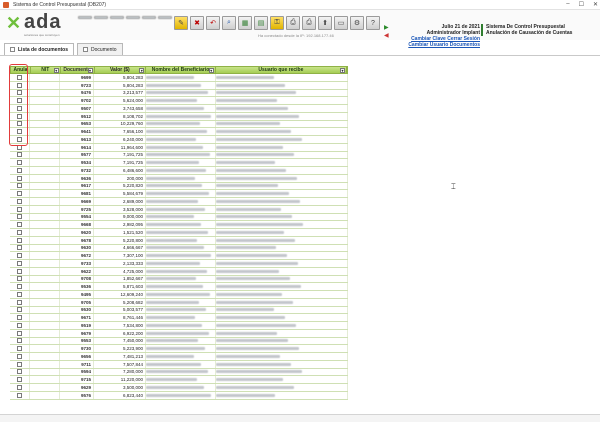 The height and width of the screenshot is (422, 600). I want to click on table-row: 9672 7,307,100, so click(179, 256).